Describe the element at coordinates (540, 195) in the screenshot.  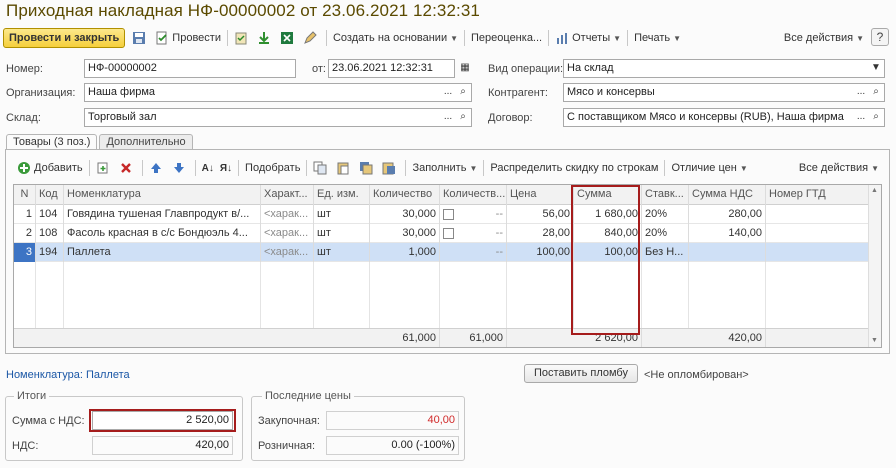
I see `col-price: Цена` at that location.